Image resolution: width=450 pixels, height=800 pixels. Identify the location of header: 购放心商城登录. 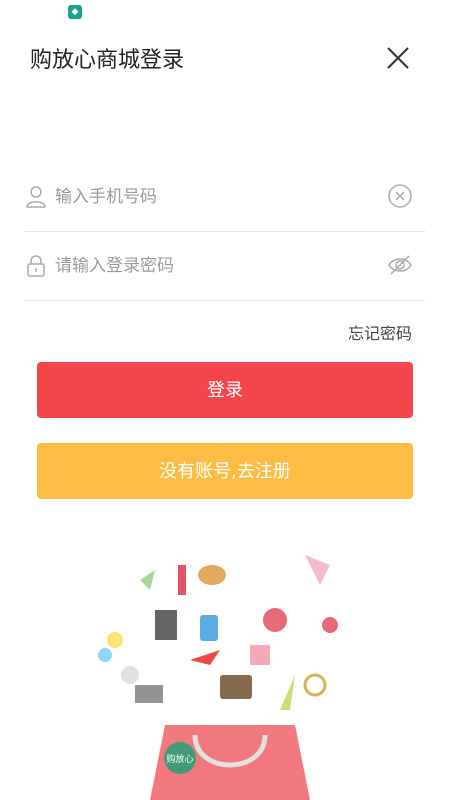
(225, 58).